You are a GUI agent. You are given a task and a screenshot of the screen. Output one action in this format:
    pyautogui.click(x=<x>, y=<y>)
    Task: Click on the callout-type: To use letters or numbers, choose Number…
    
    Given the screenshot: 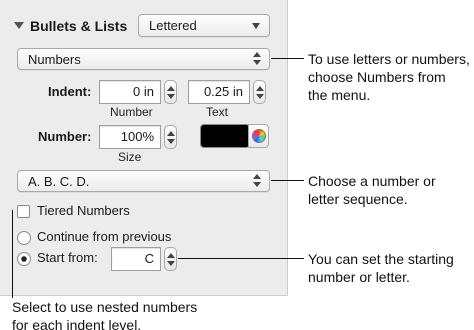 What is the action you would take?
    pyautogui.click(x=389, y=77)
    